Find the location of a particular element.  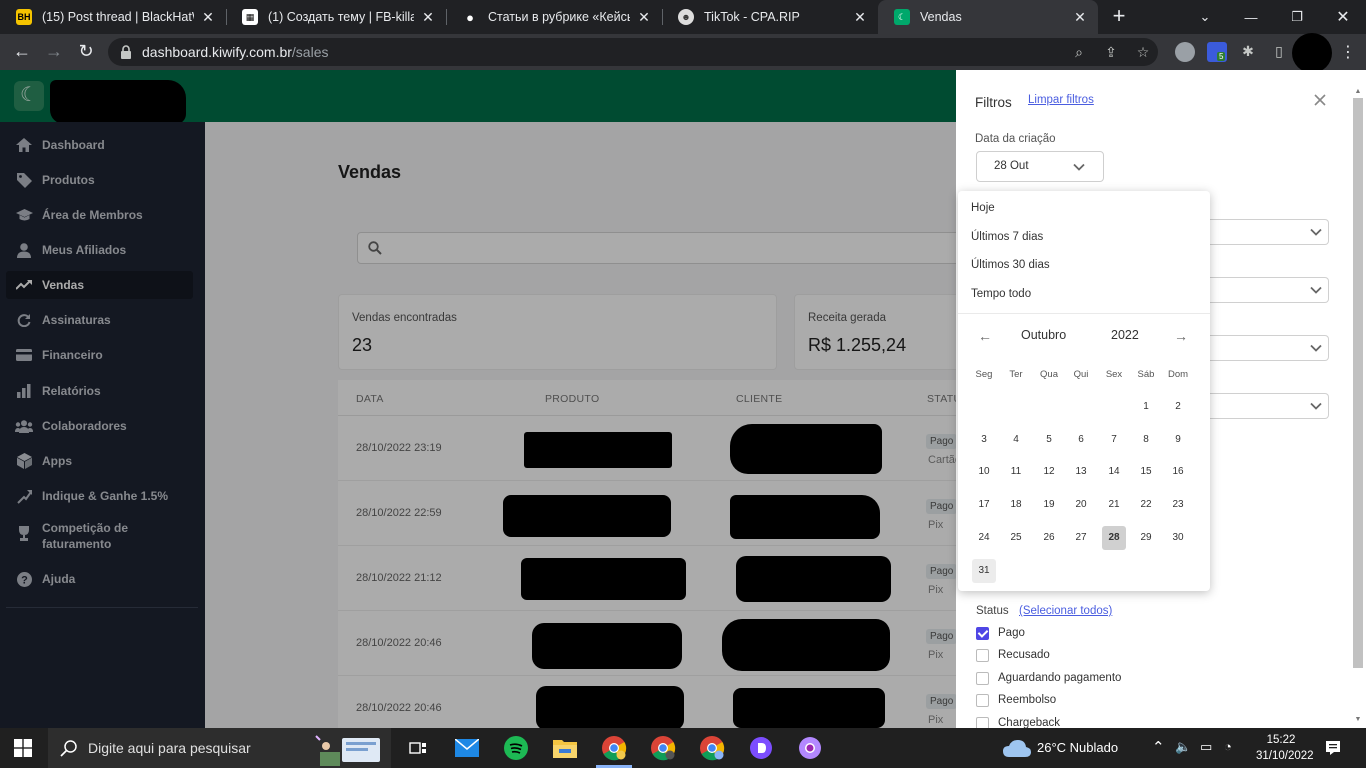

notification-icon is located at coordinates (1333, 748).